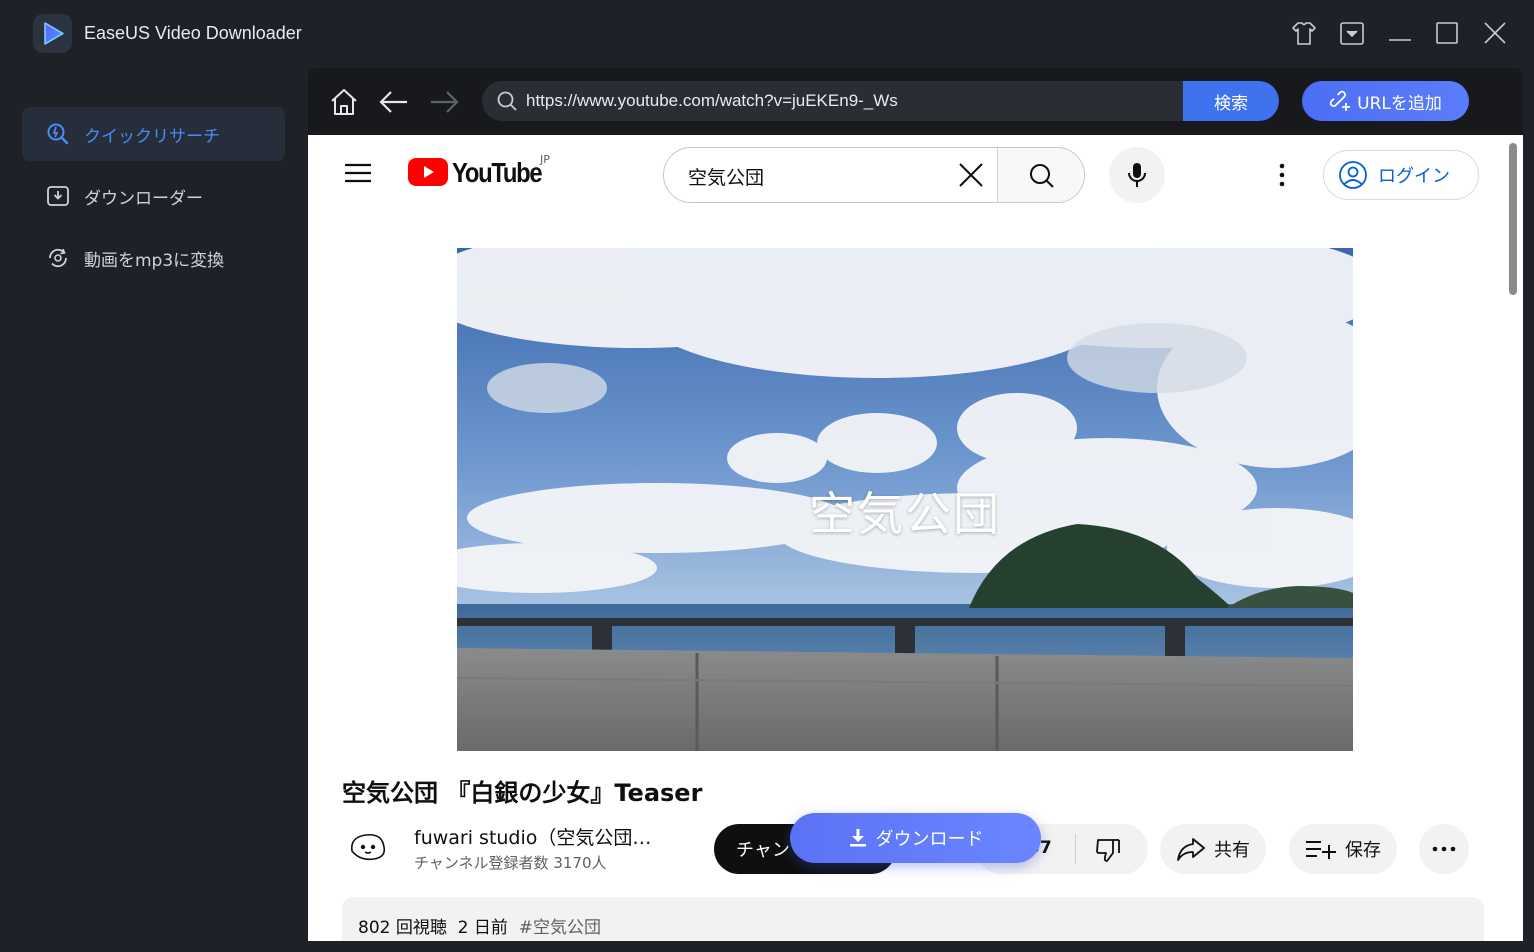 The image size is (1534, 952). What do you see at coordinates (497, 173) in the screenshot?
I see `youtube-logo-text: YouTube` at bounding box center [497, 173].